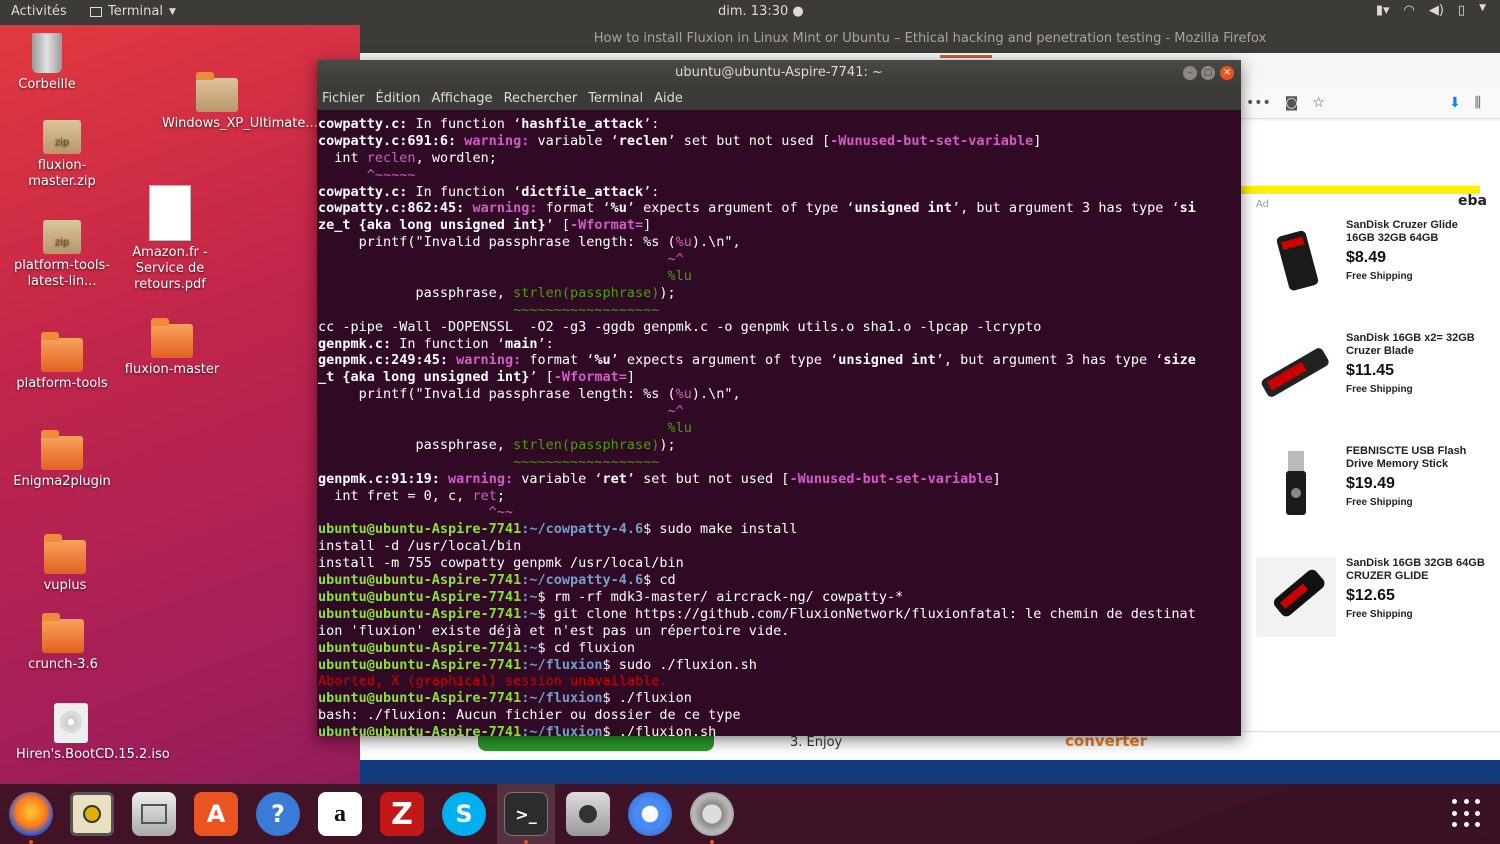 The image size is (1500, 844). I want to click on ebay-logo: eba, so click(1472, 201).